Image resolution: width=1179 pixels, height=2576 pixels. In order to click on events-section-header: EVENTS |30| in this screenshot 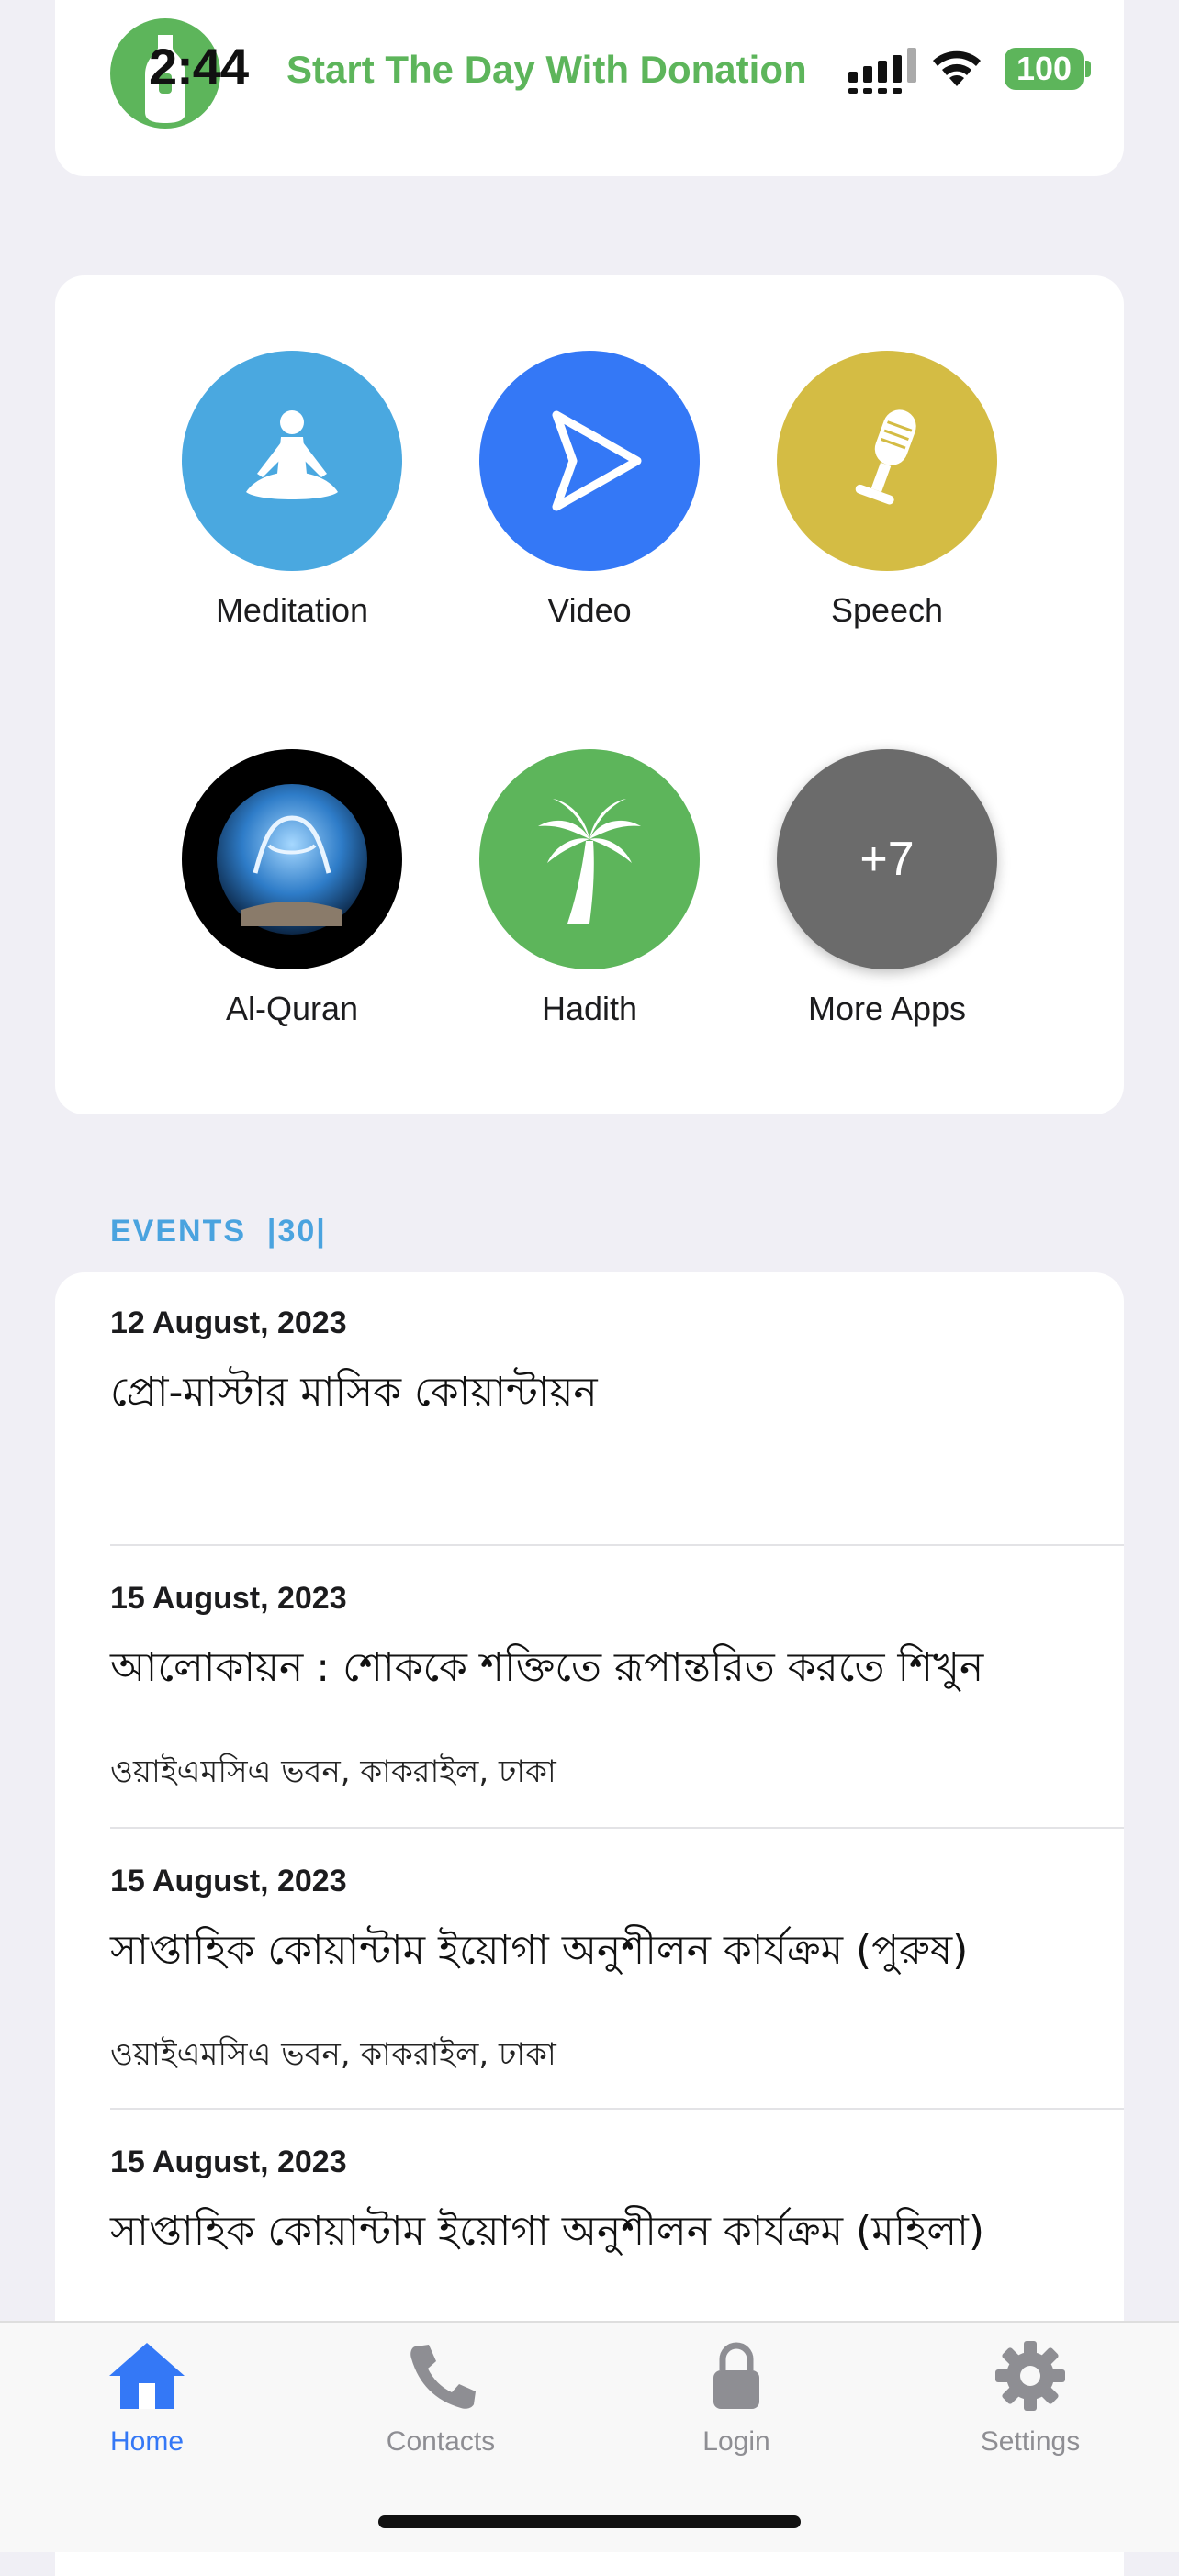, I will do `click(218, 1231)`.